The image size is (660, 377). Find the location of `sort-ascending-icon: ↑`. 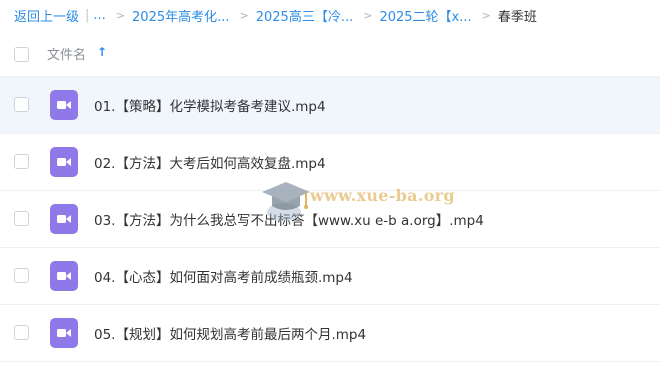

sort-ascending-icon: ↑ is located at coordinates (102, 52).